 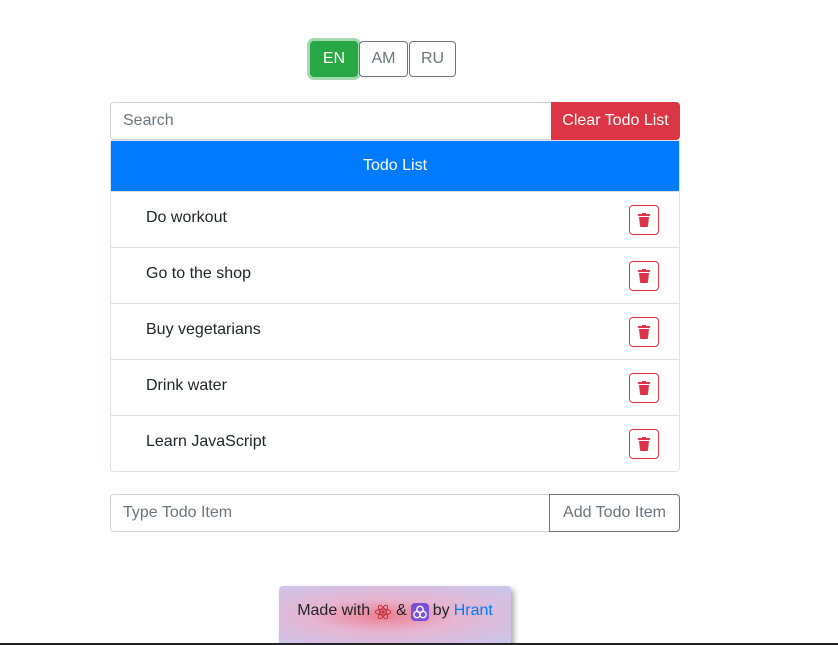 What do you see at coordinates (614, 513) in the screenshot?
I see `add-todo-button: Add Todo Item` at bounding box center [614, 513].